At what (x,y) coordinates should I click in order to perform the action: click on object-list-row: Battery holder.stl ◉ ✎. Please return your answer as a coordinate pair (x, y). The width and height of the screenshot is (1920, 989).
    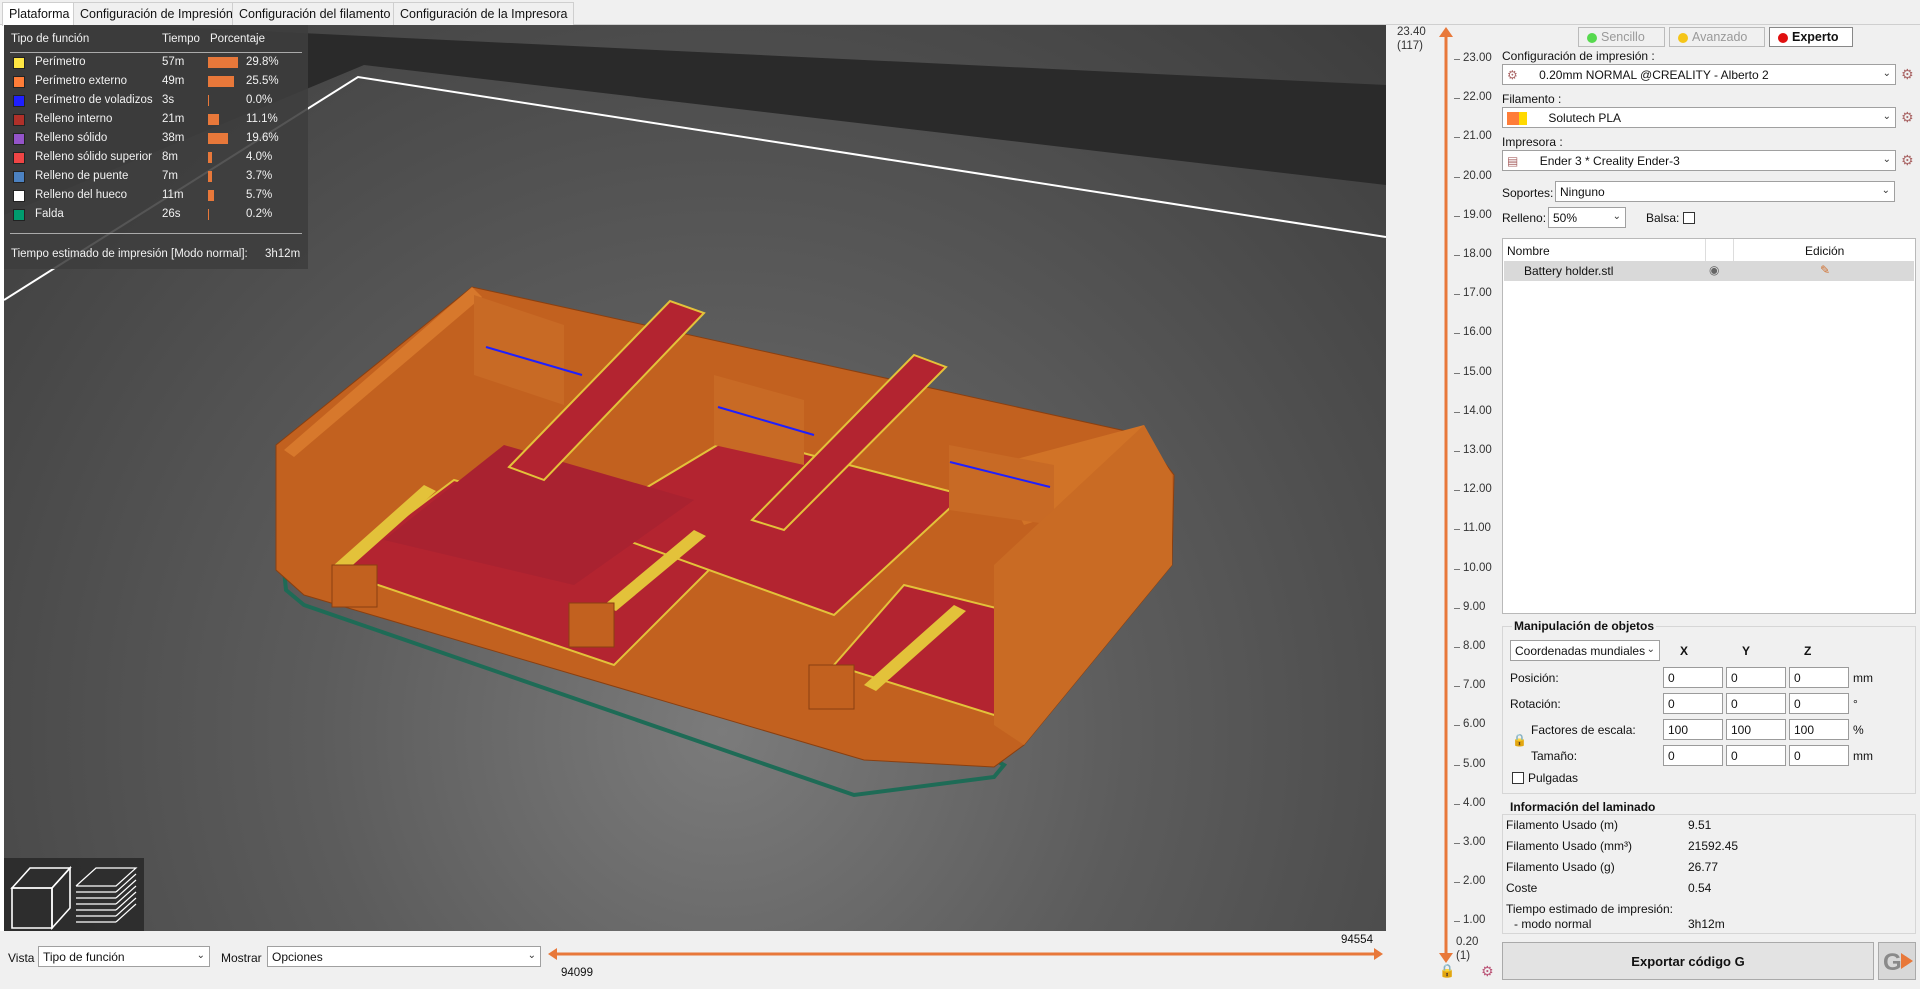
    Looking at the image, I should click on (1709, 271).